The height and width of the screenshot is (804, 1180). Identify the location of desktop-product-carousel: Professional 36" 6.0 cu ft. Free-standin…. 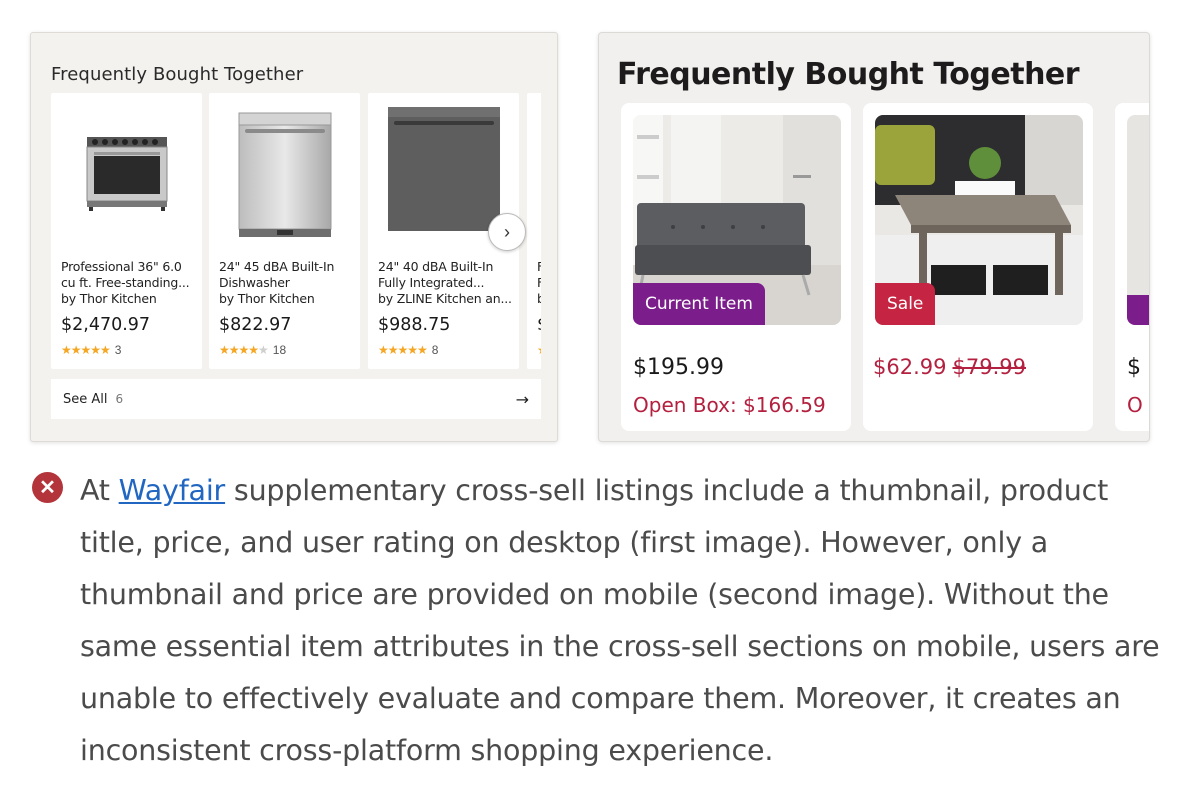
(296, 232).